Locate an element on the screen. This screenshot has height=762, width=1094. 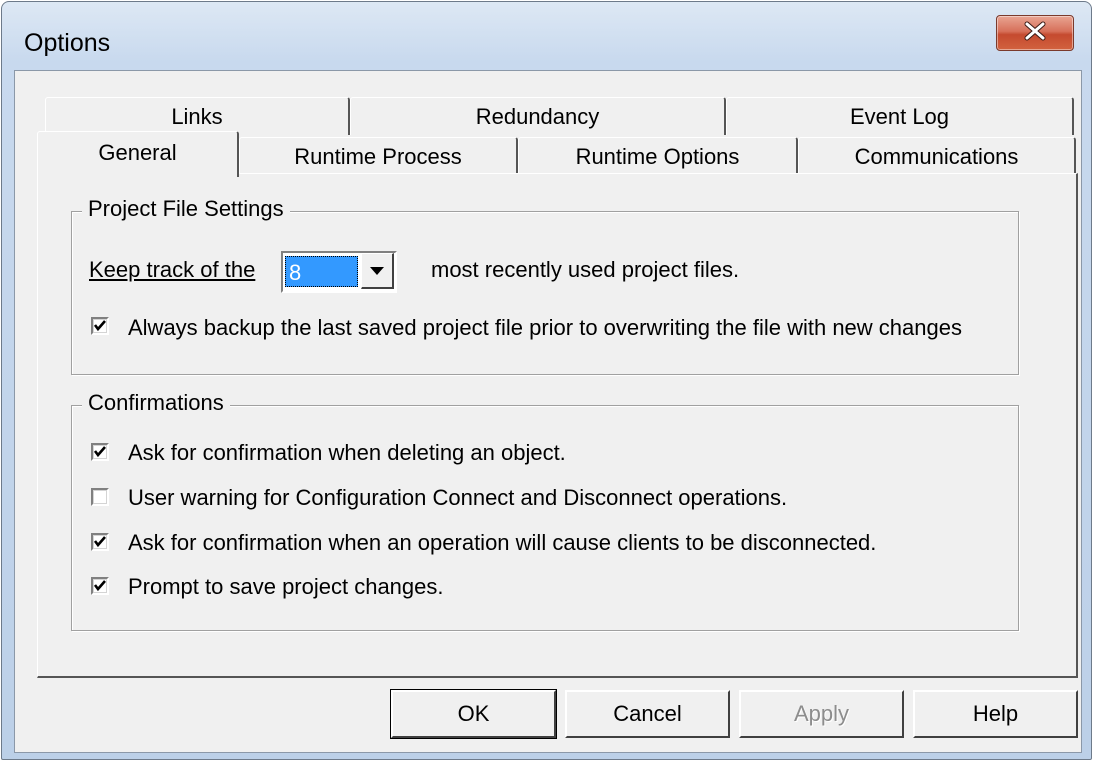
tab-links: Links is located at coordinates (197, 116).